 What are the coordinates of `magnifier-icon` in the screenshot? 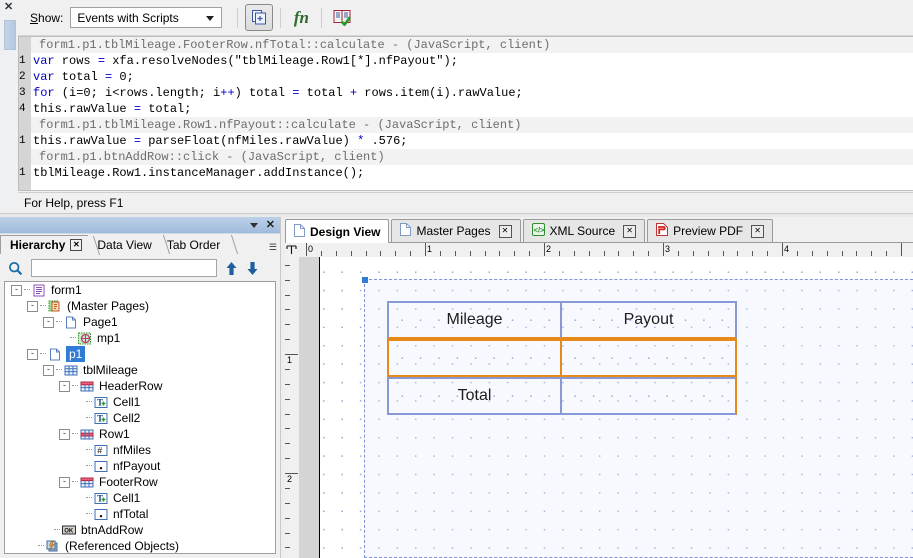 It's located at (15, 268).